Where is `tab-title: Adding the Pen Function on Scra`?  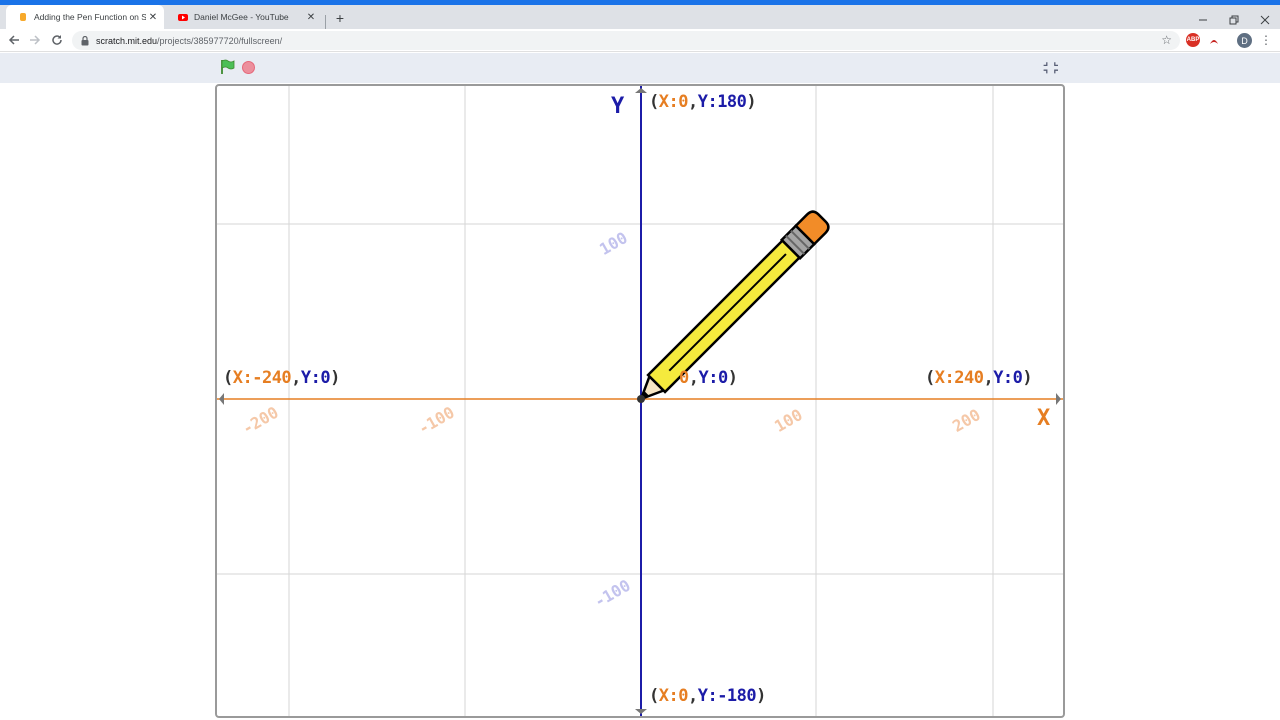
tab-title: Adding the Pen Function on Scra is located at coordinates (90, 17).